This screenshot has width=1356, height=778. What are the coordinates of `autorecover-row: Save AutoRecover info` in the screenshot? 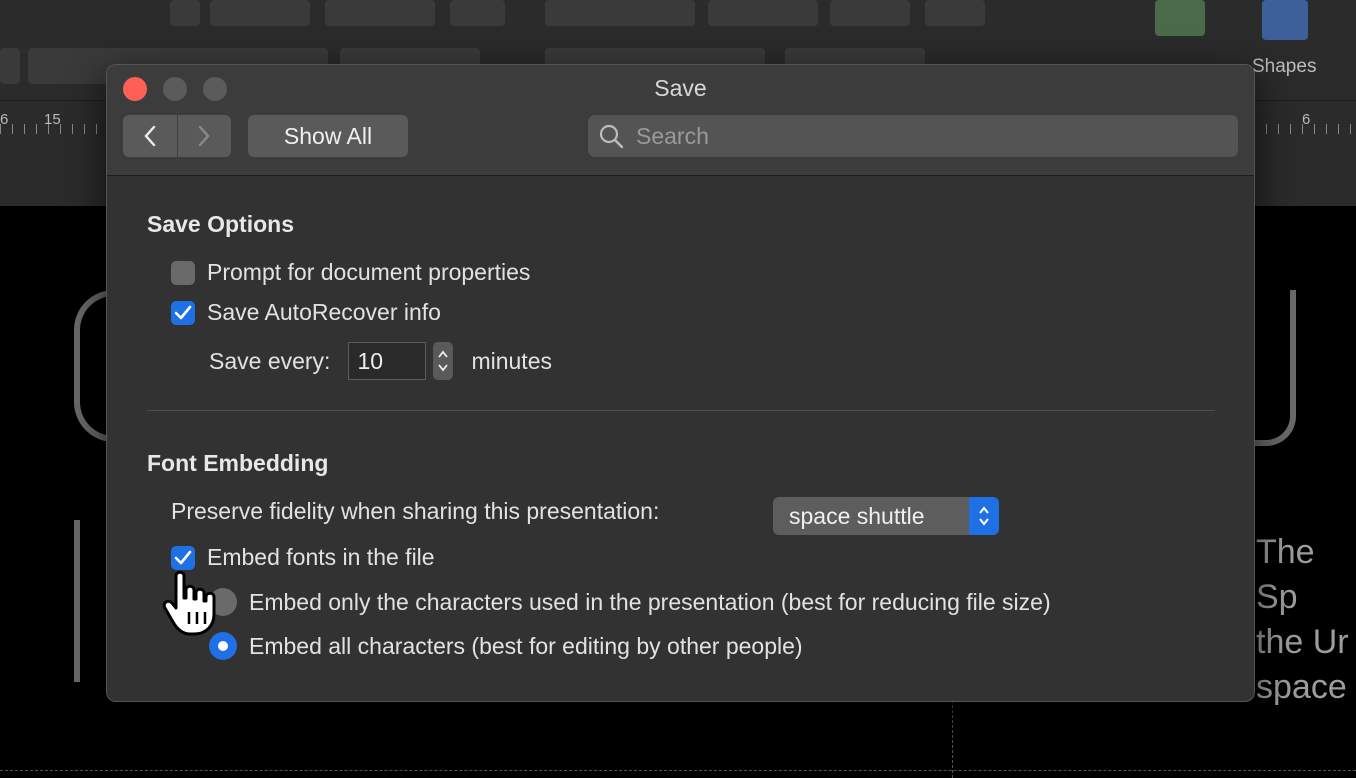 It's located at (306, 312).